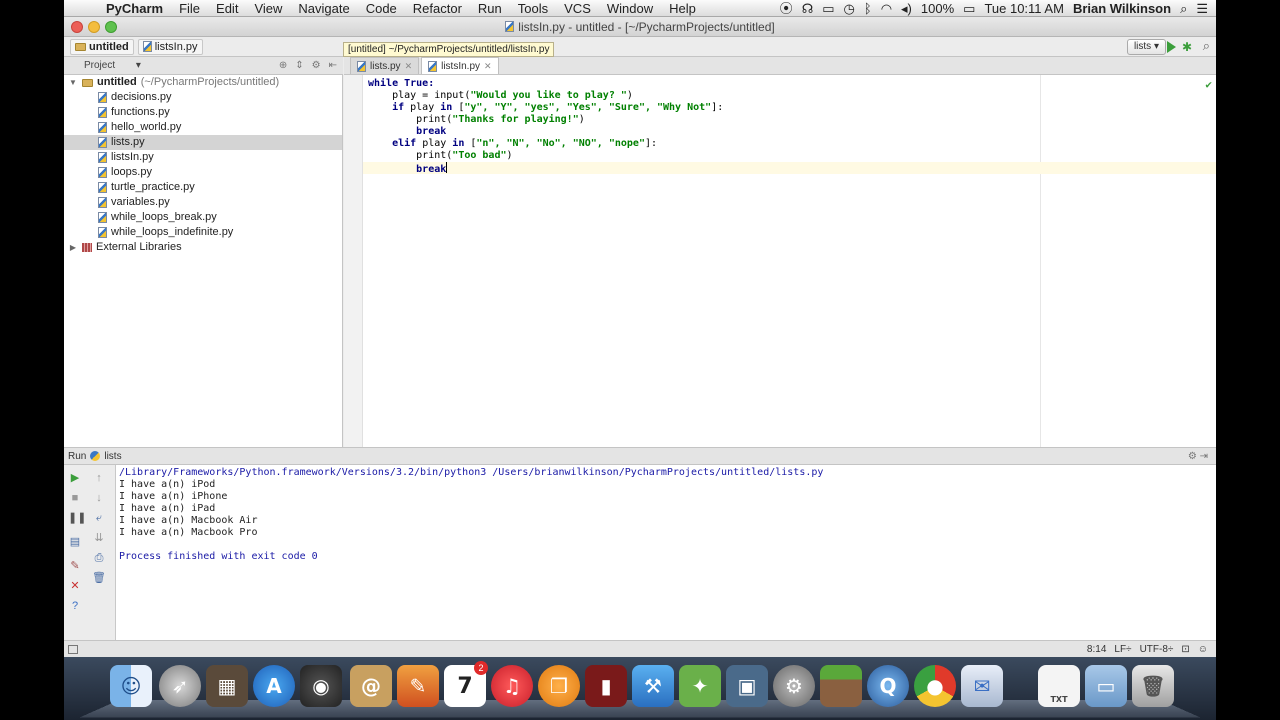 This screenshot has width=1280, height=720. Describe the element at coordinates (1208, 84) in the screenshot. I see `inspection-ok-icon: ✔` at that location.